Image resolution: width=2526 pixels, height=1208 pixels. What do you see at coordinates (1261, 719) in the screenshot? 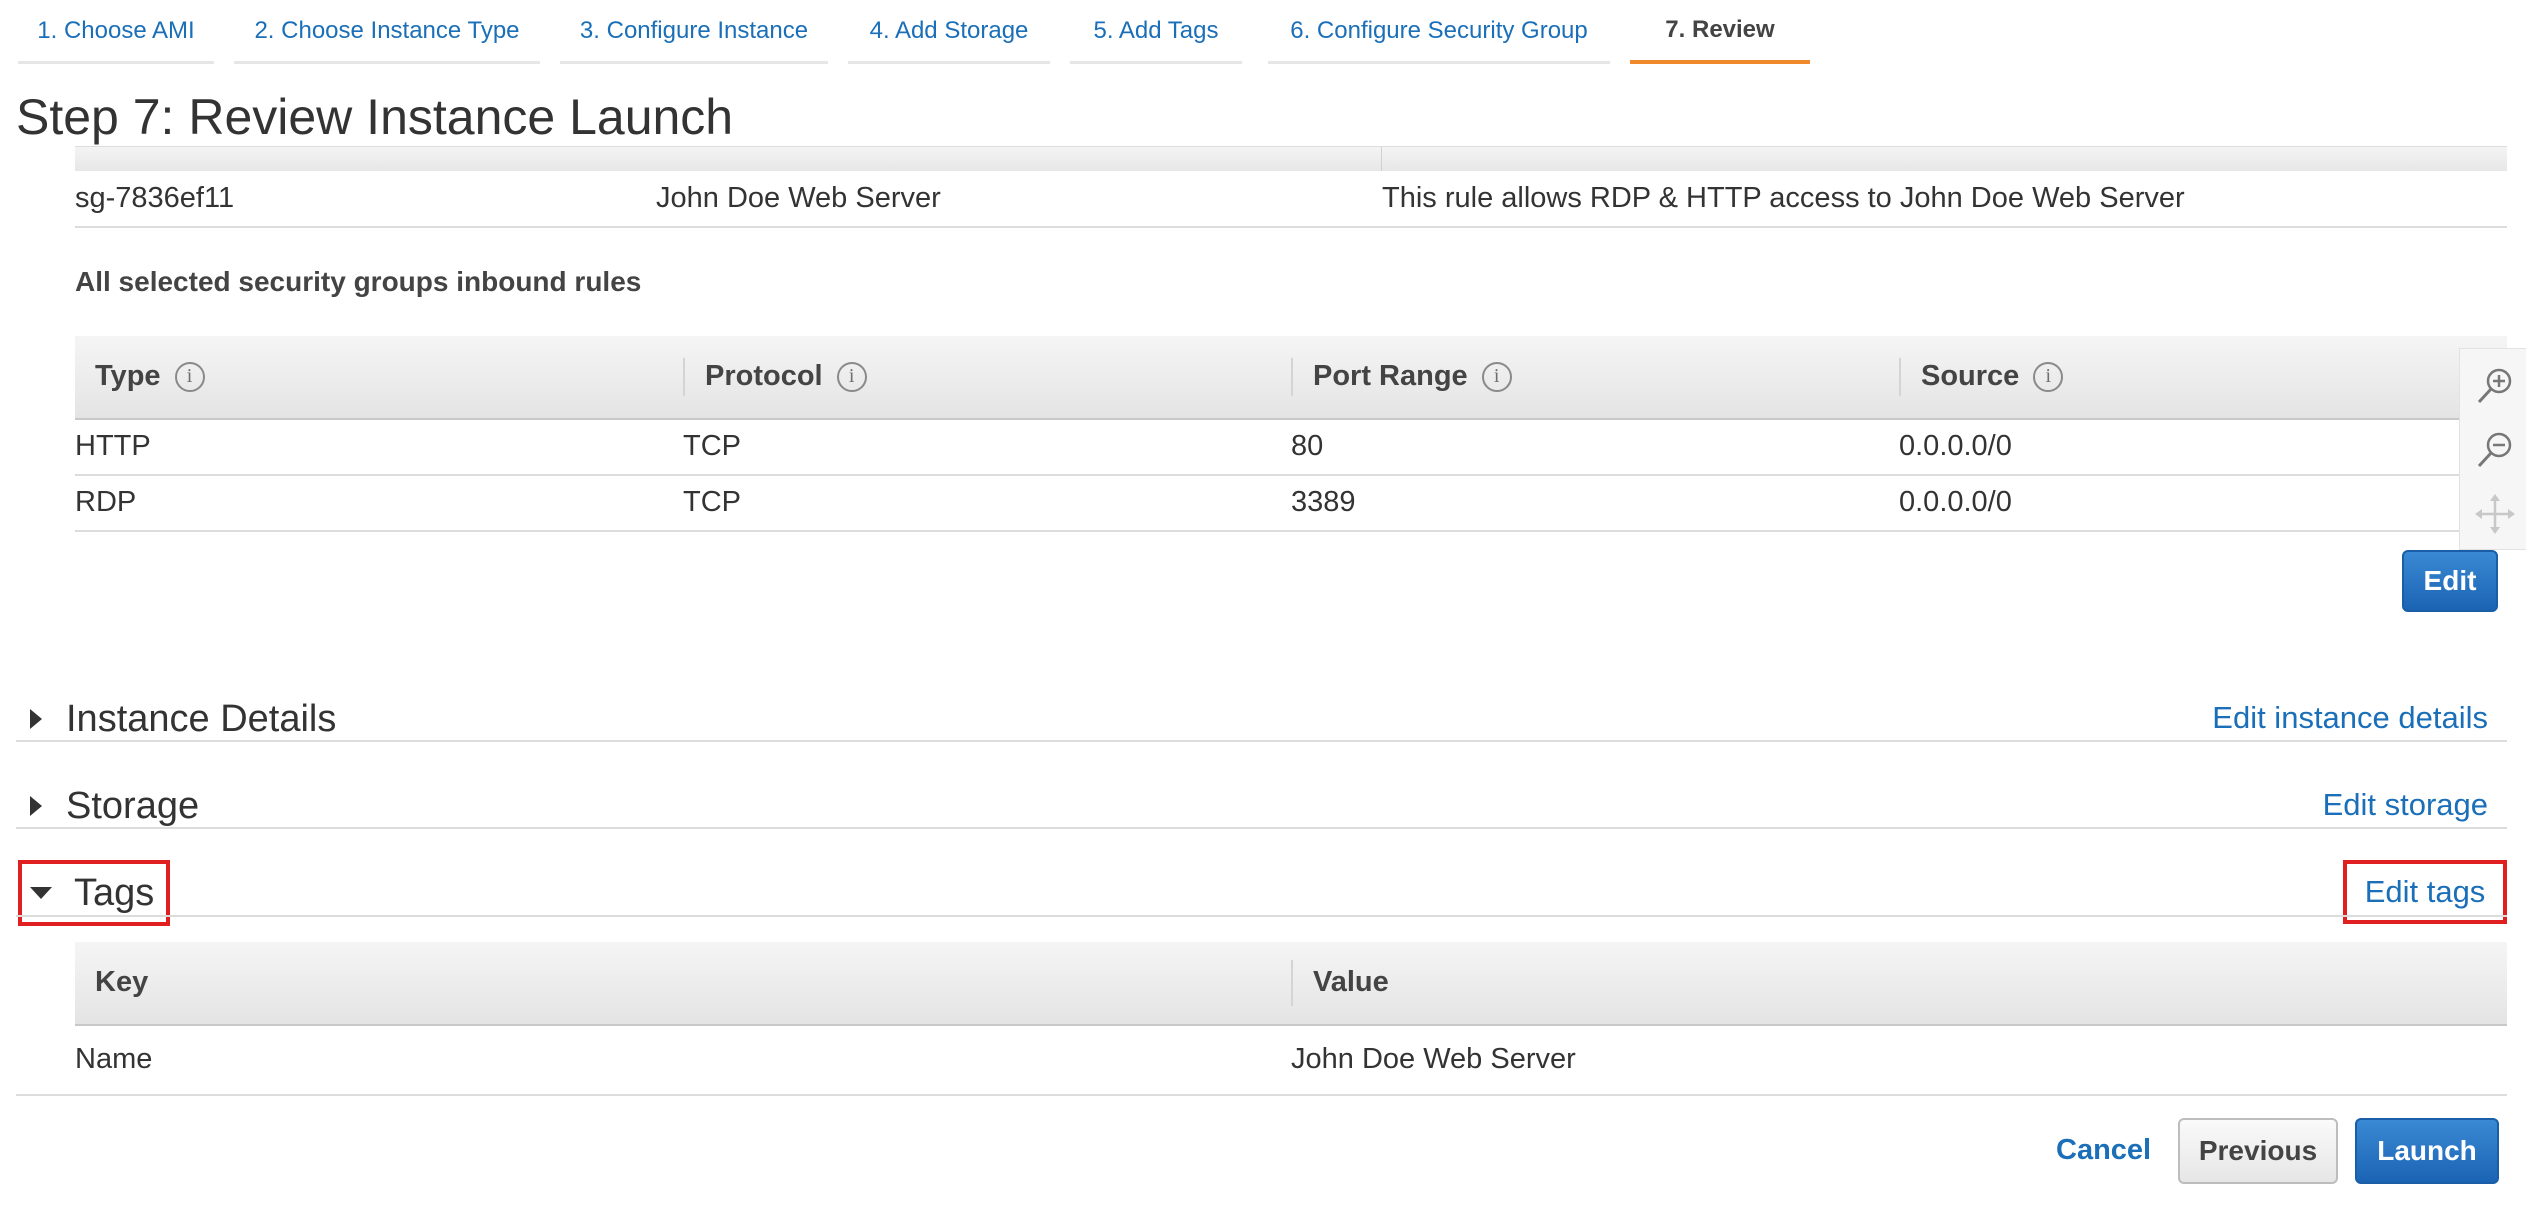
I see `section-instance-details: Instance Details` at bounding box center [1261, 719].